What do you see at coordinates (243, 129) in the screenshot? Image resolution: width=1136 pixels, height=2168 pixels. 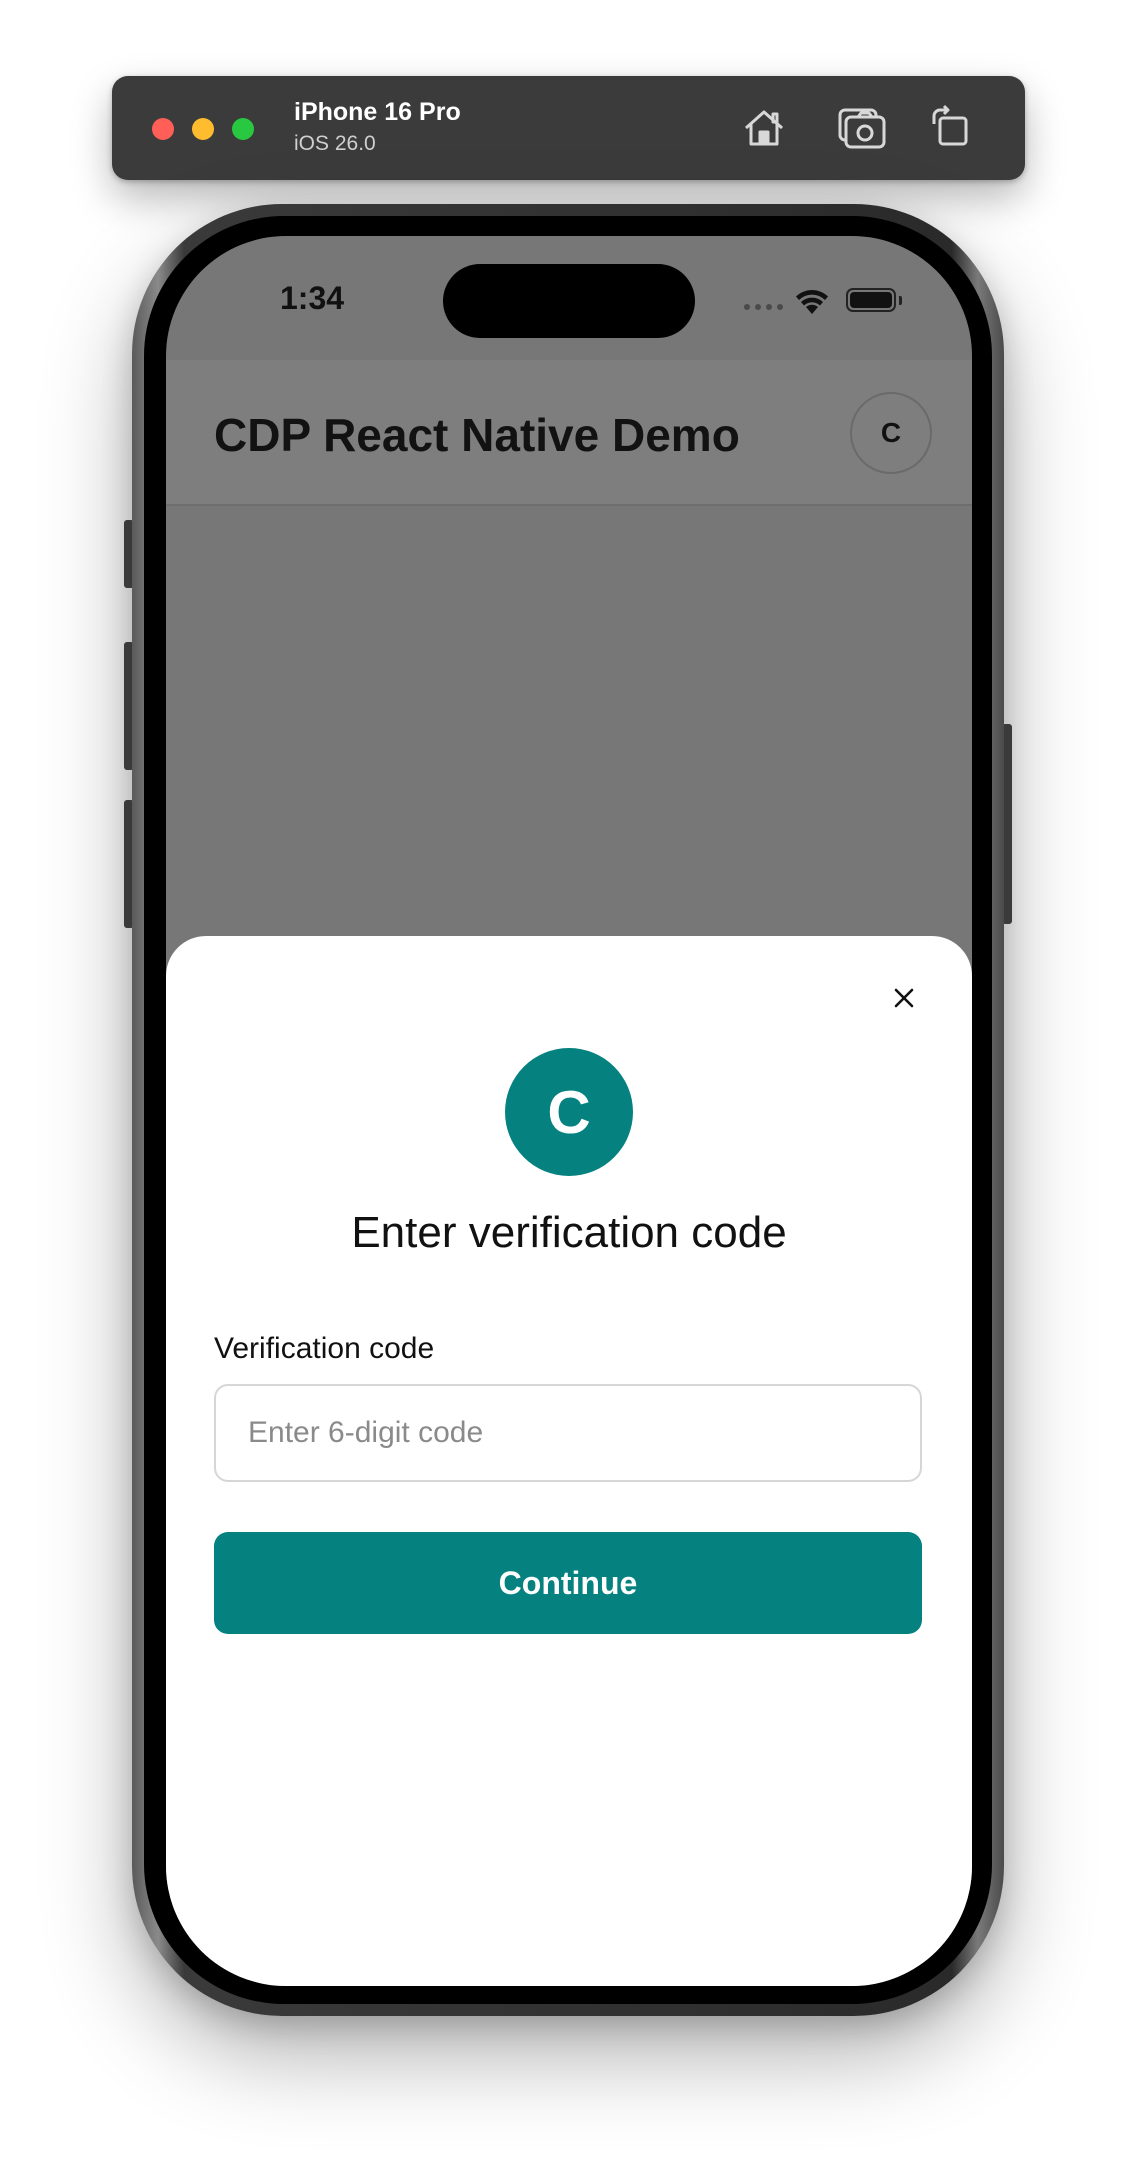 I see `zoom-window-button` at bounding box center [243, 129].